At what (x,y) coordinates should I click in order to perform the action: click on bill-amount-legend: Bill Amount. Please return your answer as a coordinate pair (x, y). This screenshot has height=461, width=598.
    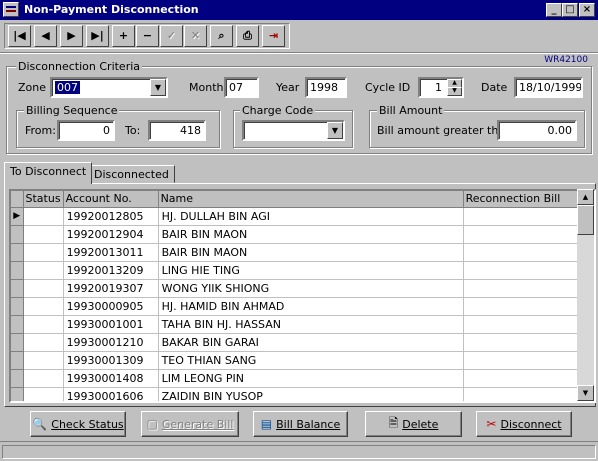
    Looking at the image, I should click on (411, 110).